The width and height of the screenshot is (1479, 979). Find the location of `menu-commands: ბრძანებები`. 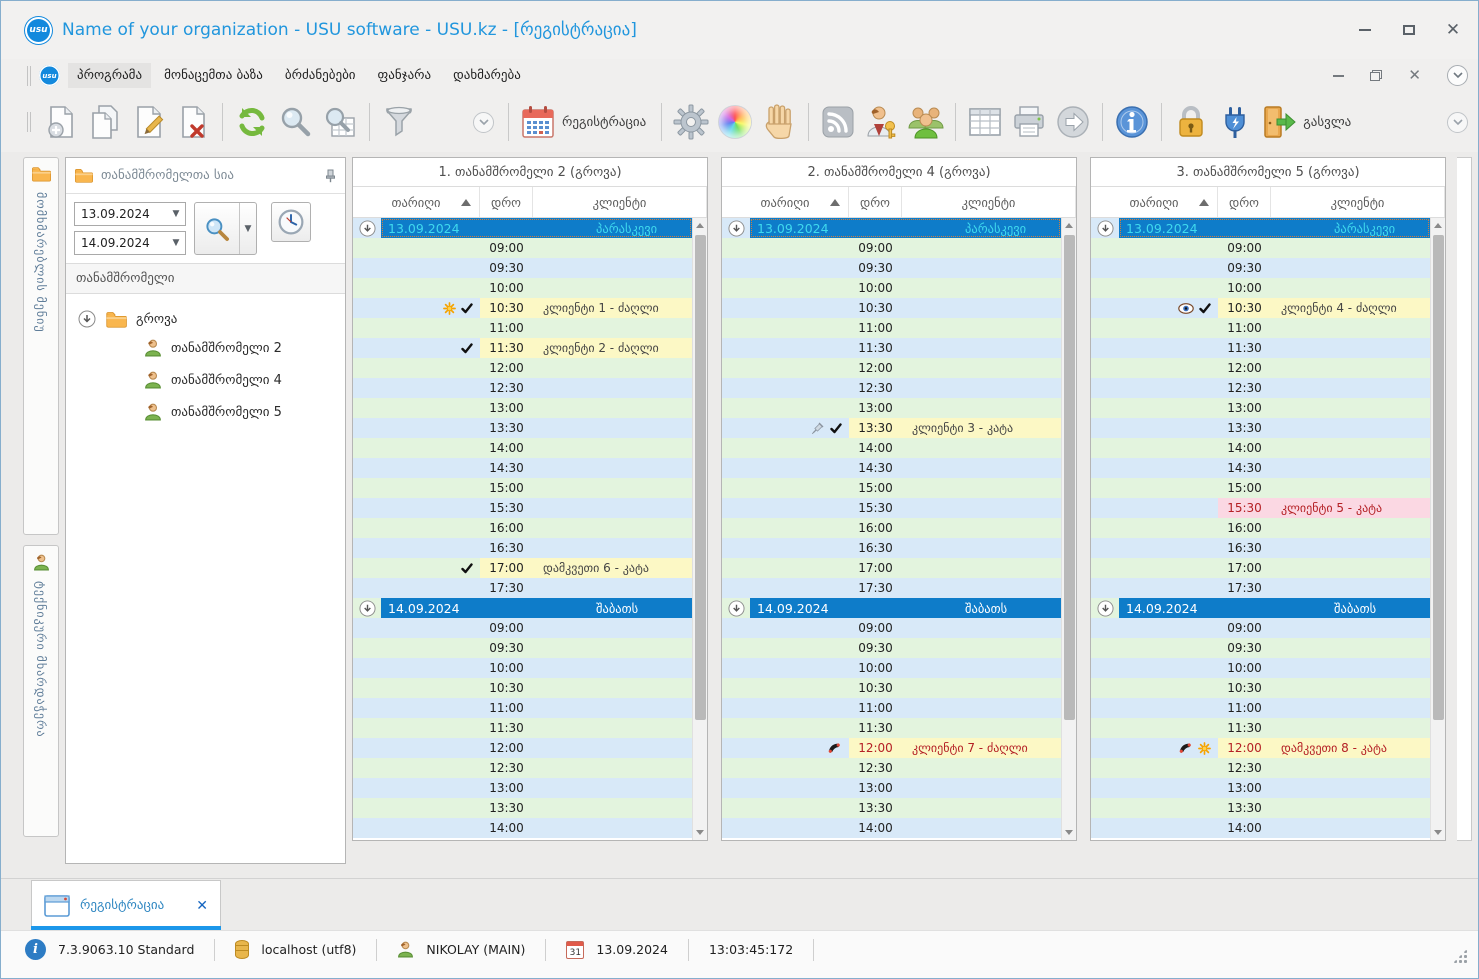

menu-commands: ბრძანებები is located at coordinates (320, 75).